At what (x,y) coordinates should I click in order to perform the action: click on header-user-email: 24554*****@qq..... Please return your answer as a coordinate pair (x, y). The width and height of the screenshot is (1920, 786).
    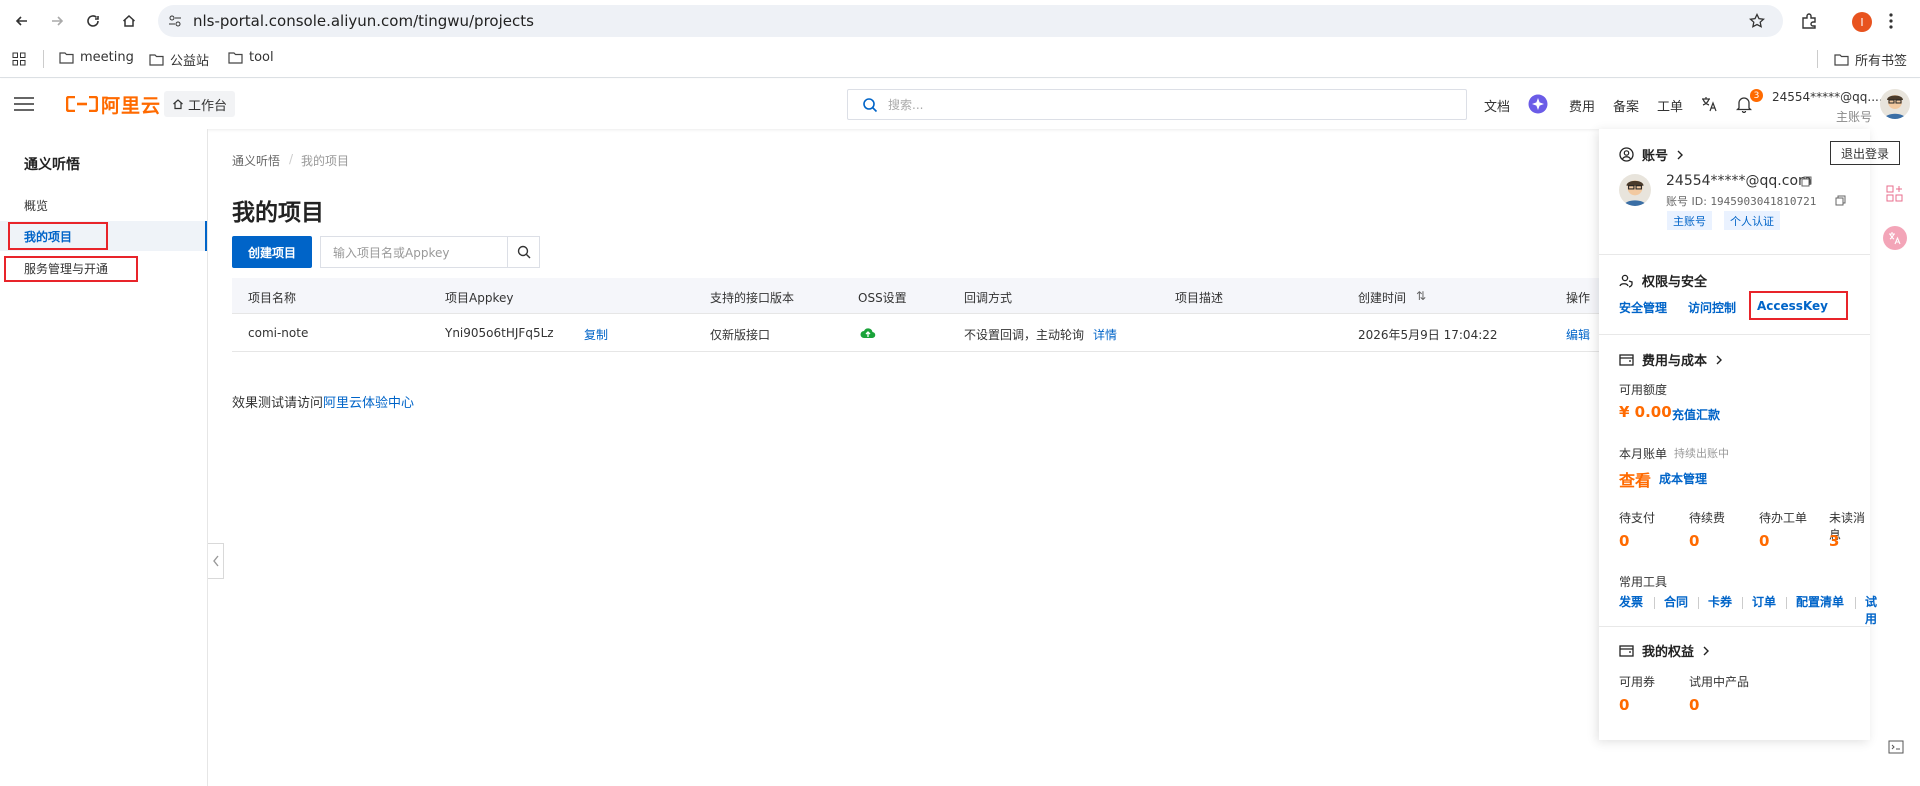
    Looking at the image, I should click on (1827, 97).